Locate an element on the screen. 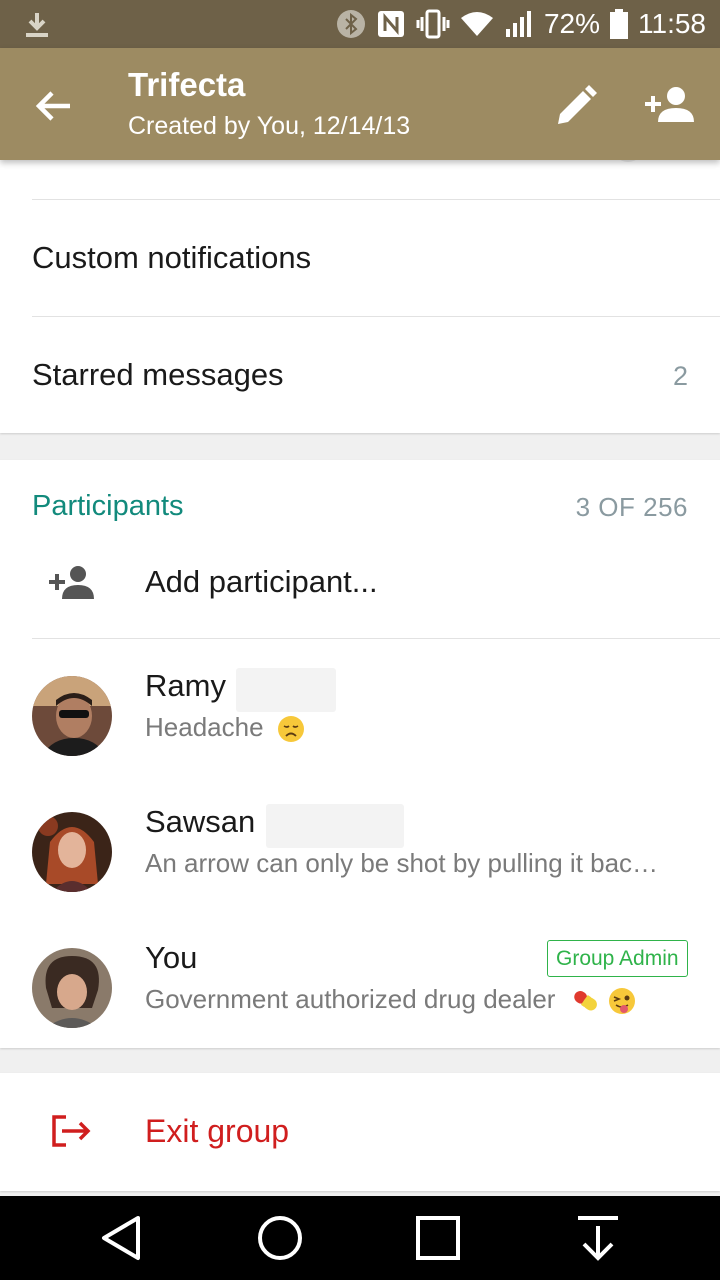 The height and width of the screenshot is (1280, 720). exit-group-button: Exit group is located at coordinates (217, 1131).